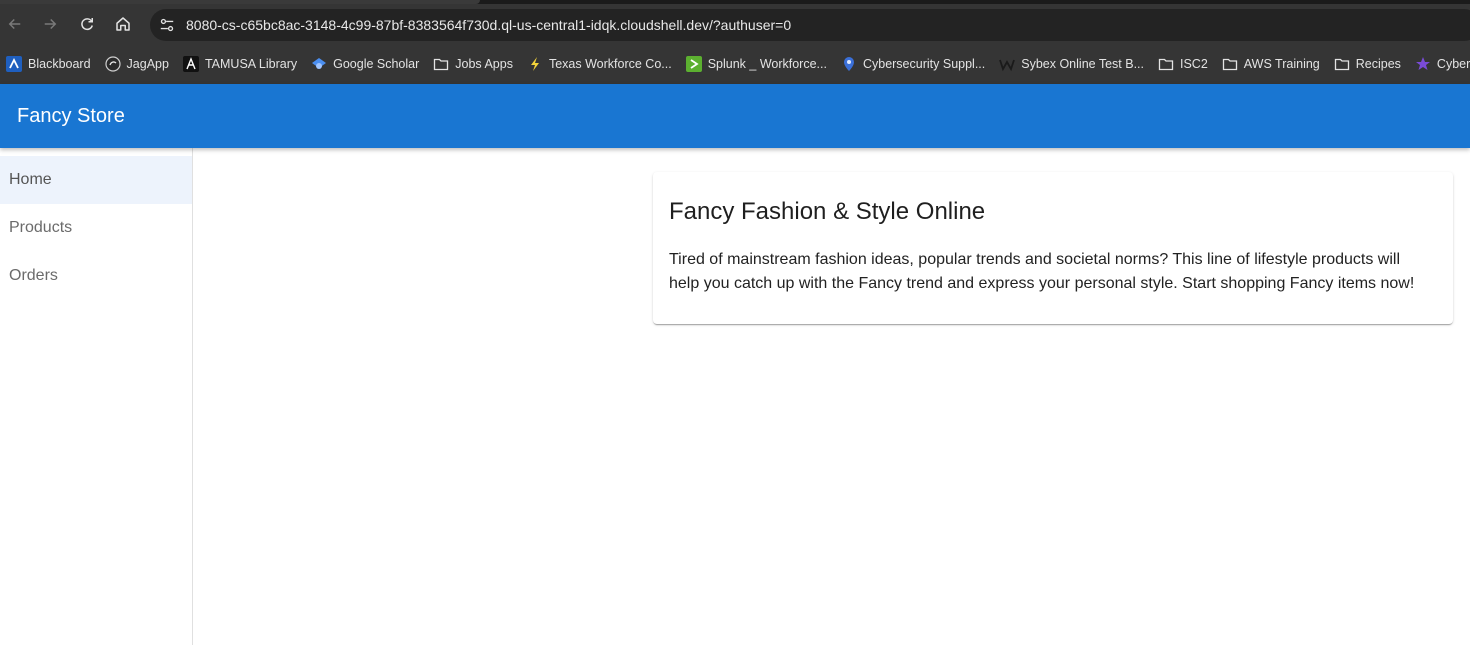 The width and height of the screenshot is (1470, 645). I want to click on bookmark-aws-training: AWS Training, so click(1274, 64).